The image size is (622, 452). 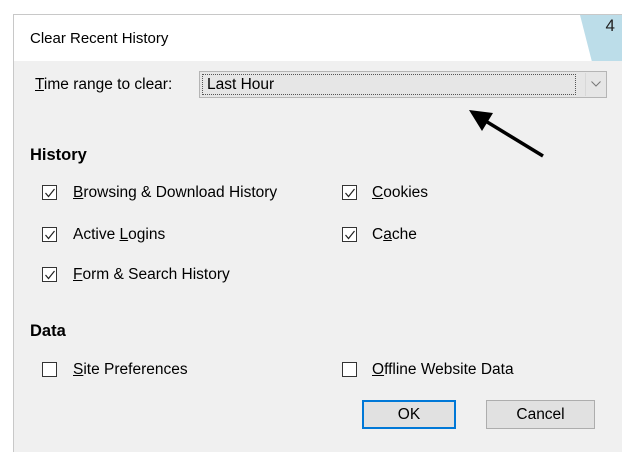 I want to click on label-cookies: Cookies, so click(x=400, y=193).